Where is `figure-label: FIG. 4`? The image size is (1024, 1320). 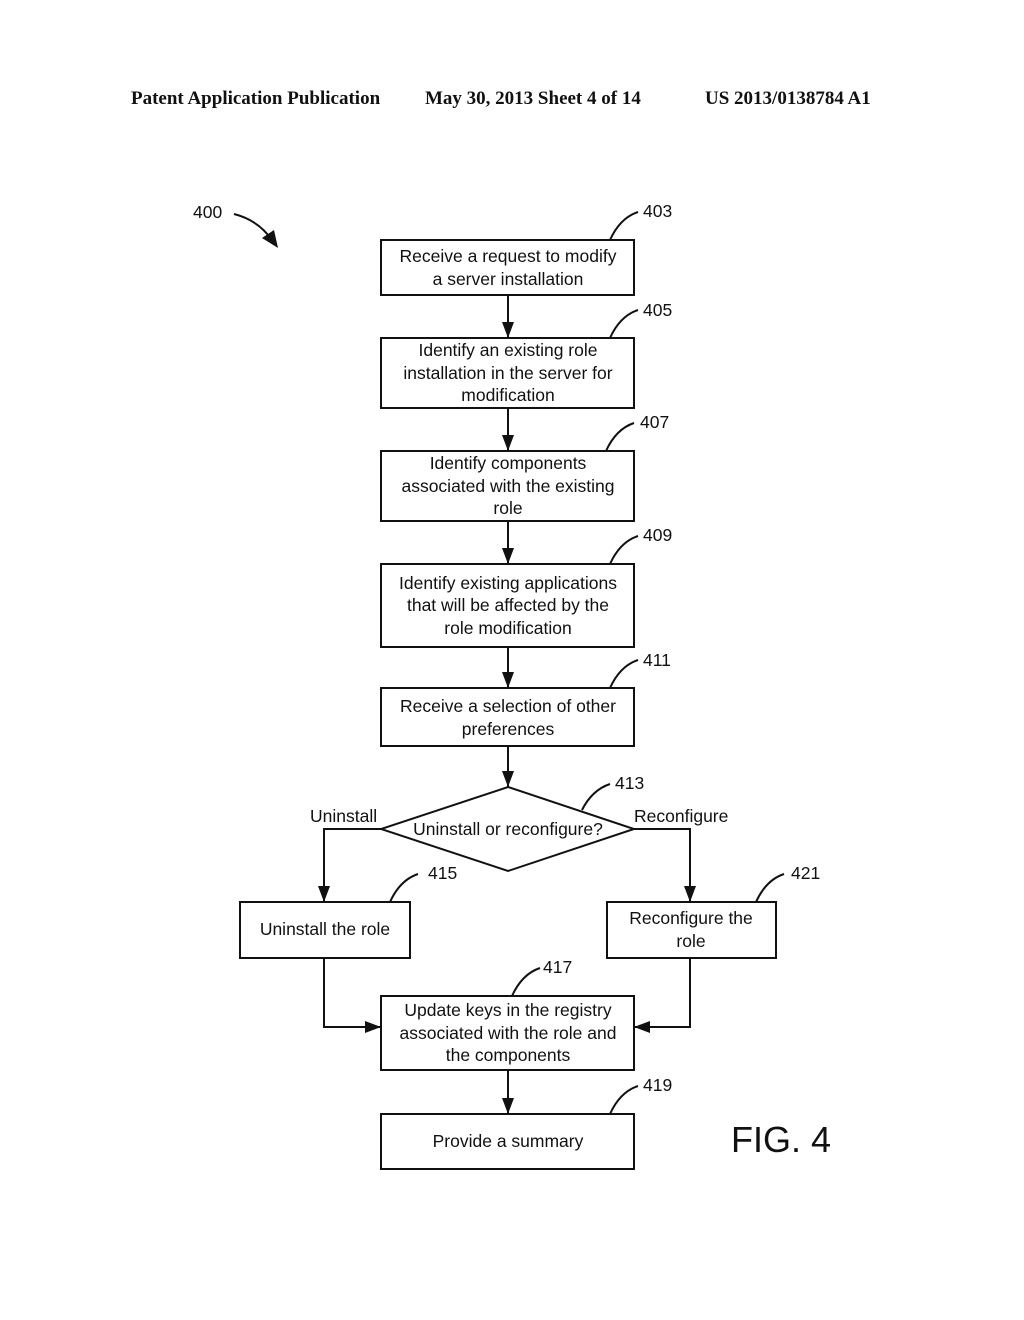 figure-label: FIG. 4 is located at coordinates (781, 1139).